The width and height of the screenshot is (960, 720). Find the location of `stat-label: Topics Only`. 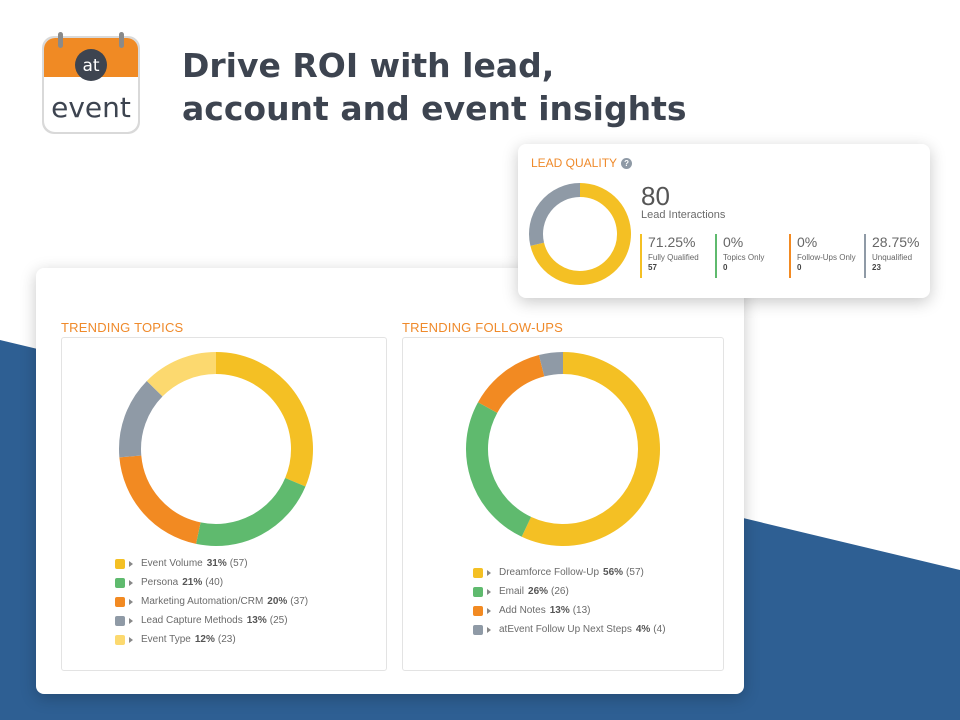

stat-label: Topics Only is located at coordinates (744, 257).